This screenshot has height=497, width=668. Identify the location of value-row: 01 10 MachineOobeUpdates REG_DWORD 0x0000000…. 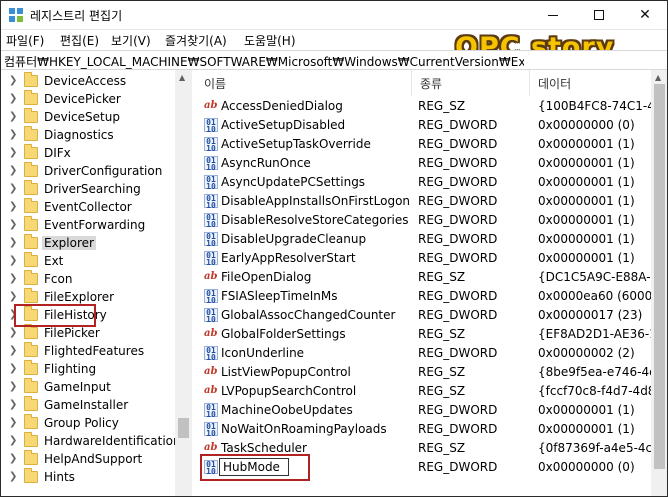
(432, 410).